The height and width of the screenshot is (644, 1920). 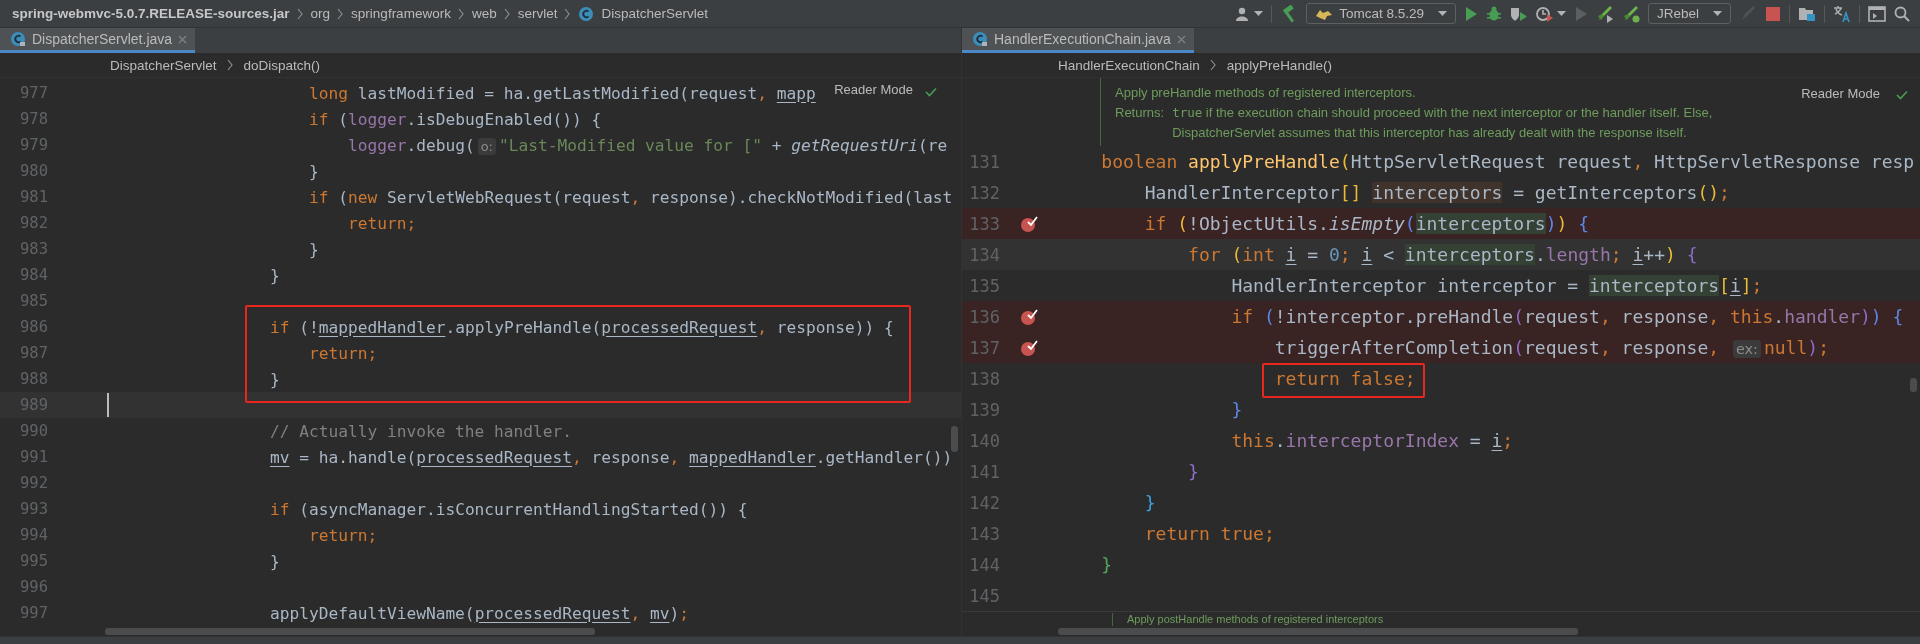 I want to click on editor-tab: HandlerExecutionChain.java, so click(x=1078, y=40).